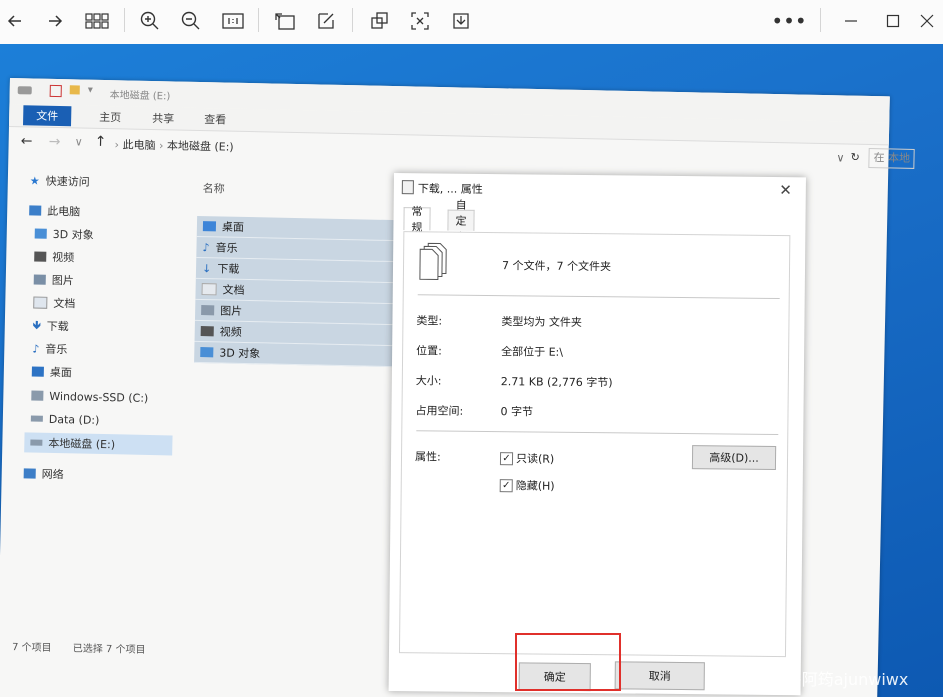  What do you see at coordinates (233, 290) in the screenshot?
I see `list-item-label: 文档` at bounding box center [233, 290].